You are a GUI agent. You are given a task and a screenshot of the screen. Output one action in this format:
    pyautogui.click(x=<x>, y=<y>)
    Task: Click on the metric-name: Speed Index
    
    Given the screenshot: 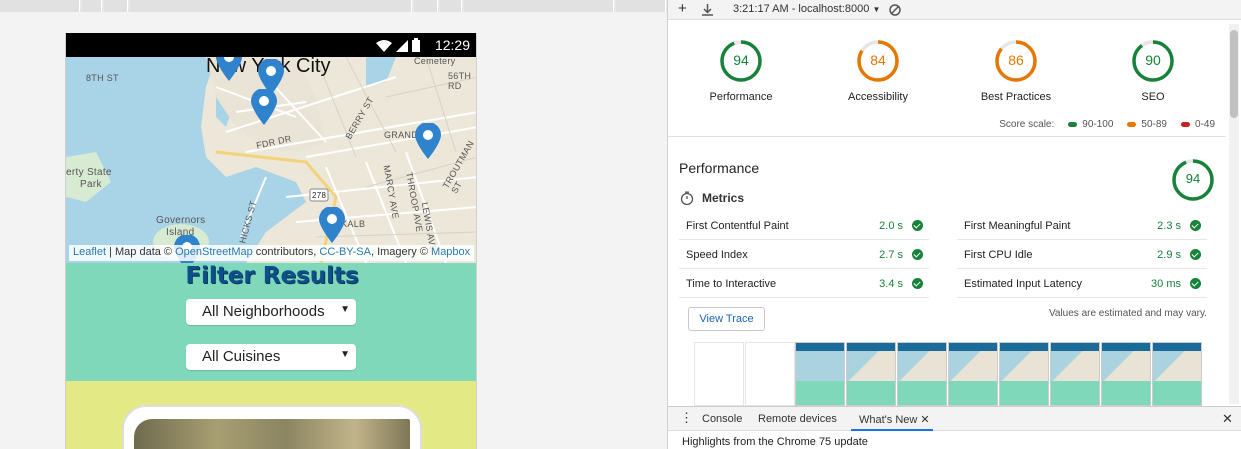 What is the action you would take?
    pyautogui.click(x=717, y=255)
    